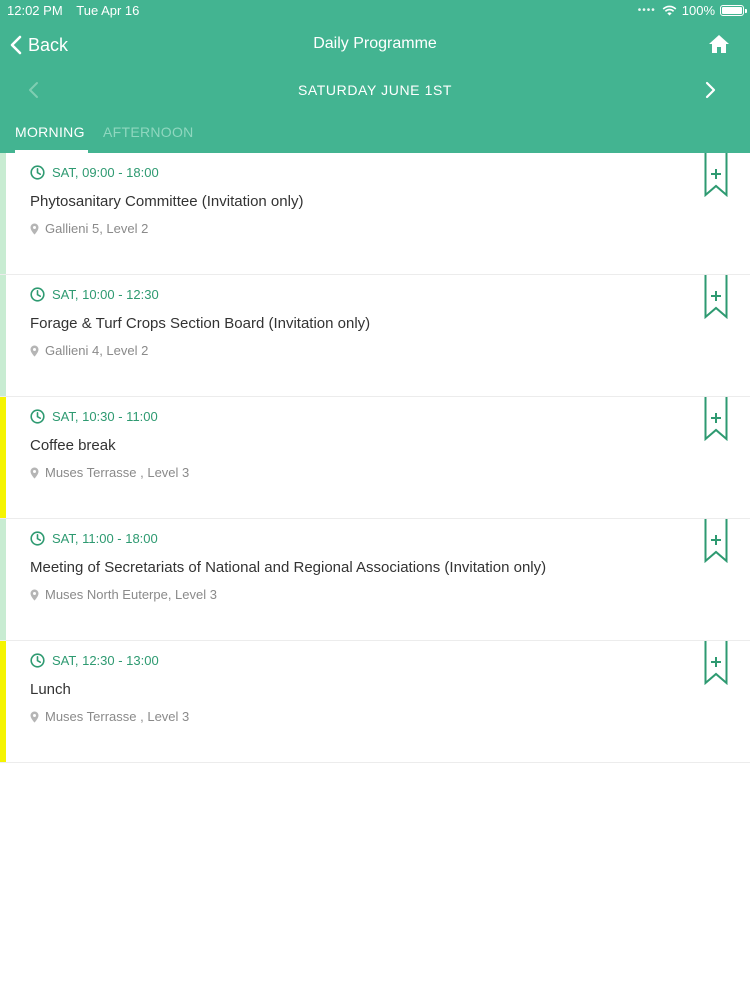 This screenshot has height=1000, width=750. Describe the element at coordinates (148, 135) in the screenshot. I see `tab-afternoon: AFTERNOON` at that location.